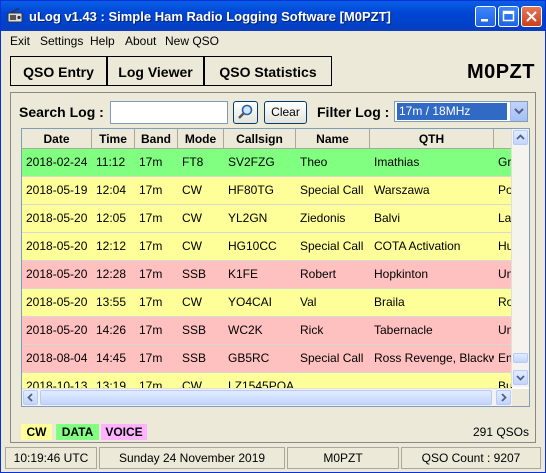  What do you see at coordinates (243, 274) in the screenshot?
I see `cell-callsign: K1FE` at bounding box center [243, 274].